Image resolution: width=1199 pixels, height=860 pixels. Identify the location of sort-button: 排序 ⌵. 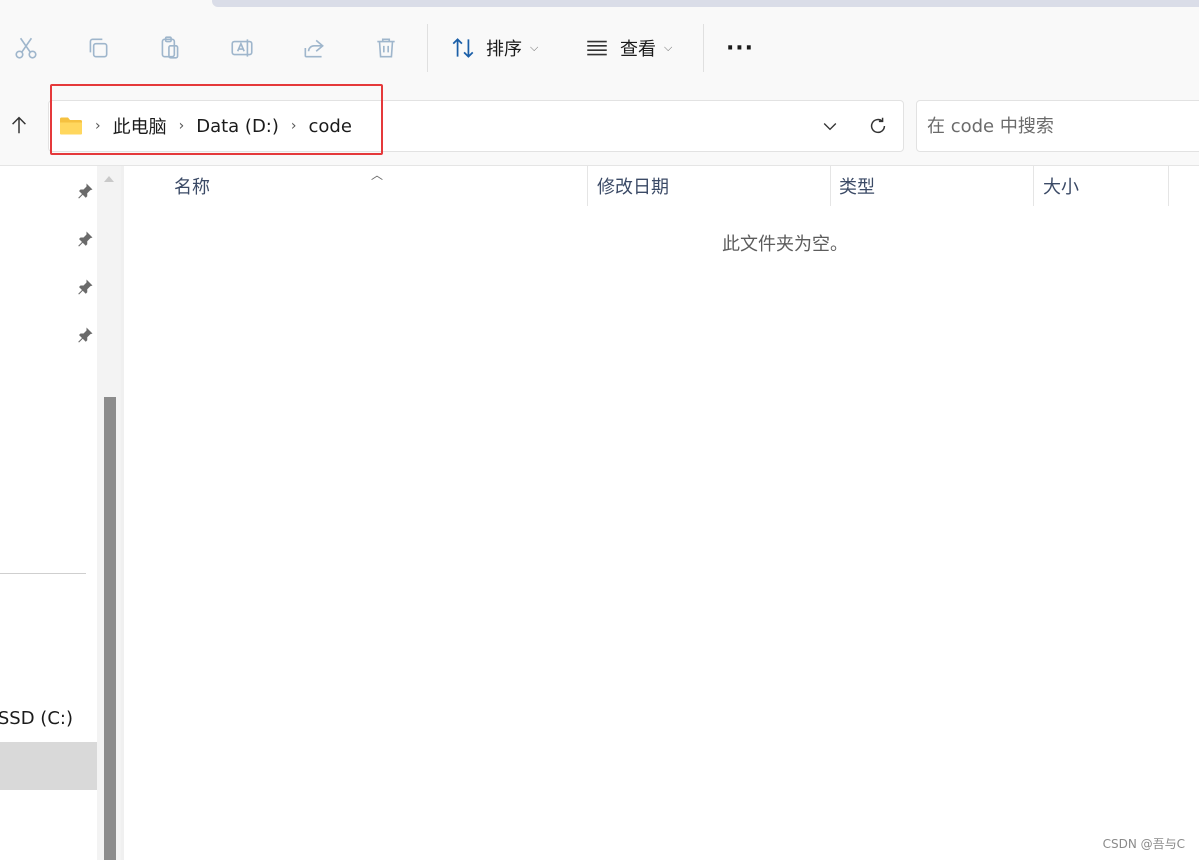
(494, 48).